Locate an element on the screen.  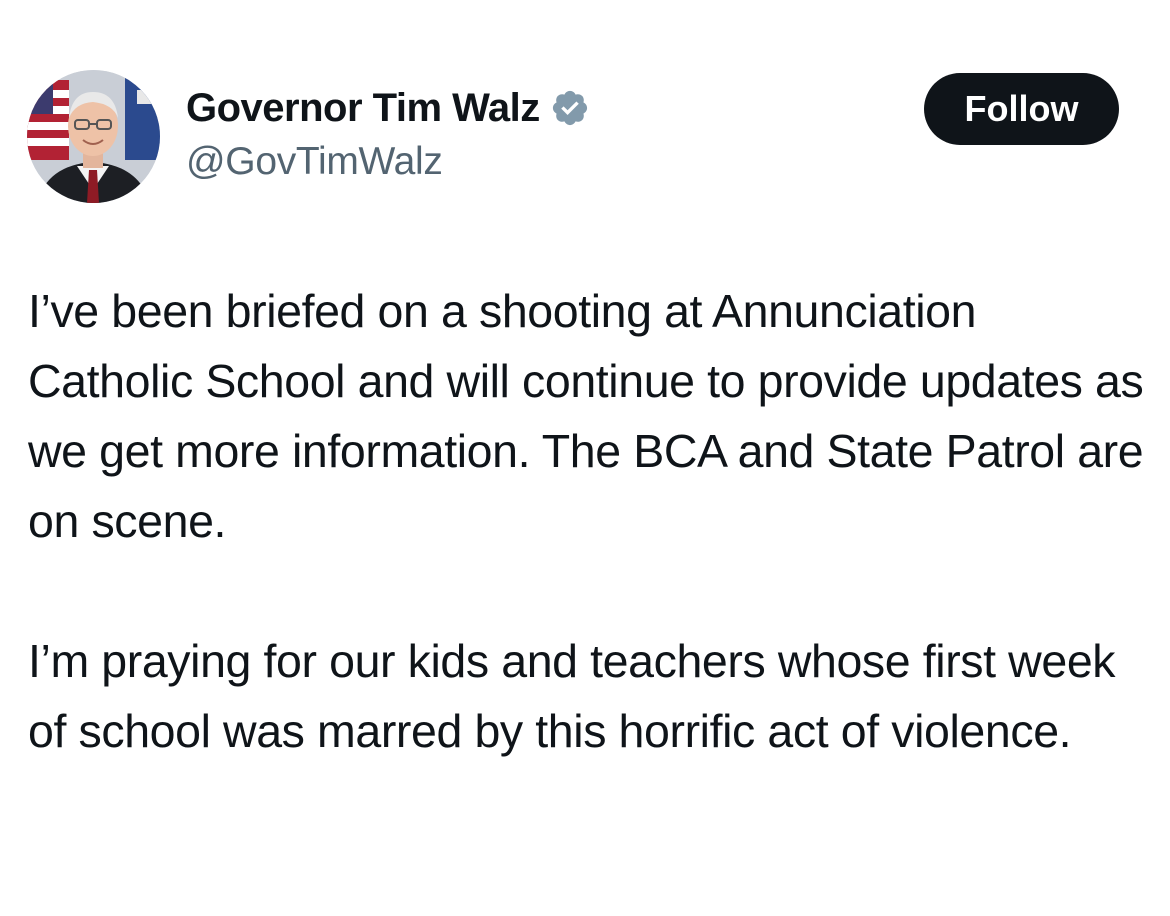
author-handle: @GovTimWalz is located at coordinates (314, 162).